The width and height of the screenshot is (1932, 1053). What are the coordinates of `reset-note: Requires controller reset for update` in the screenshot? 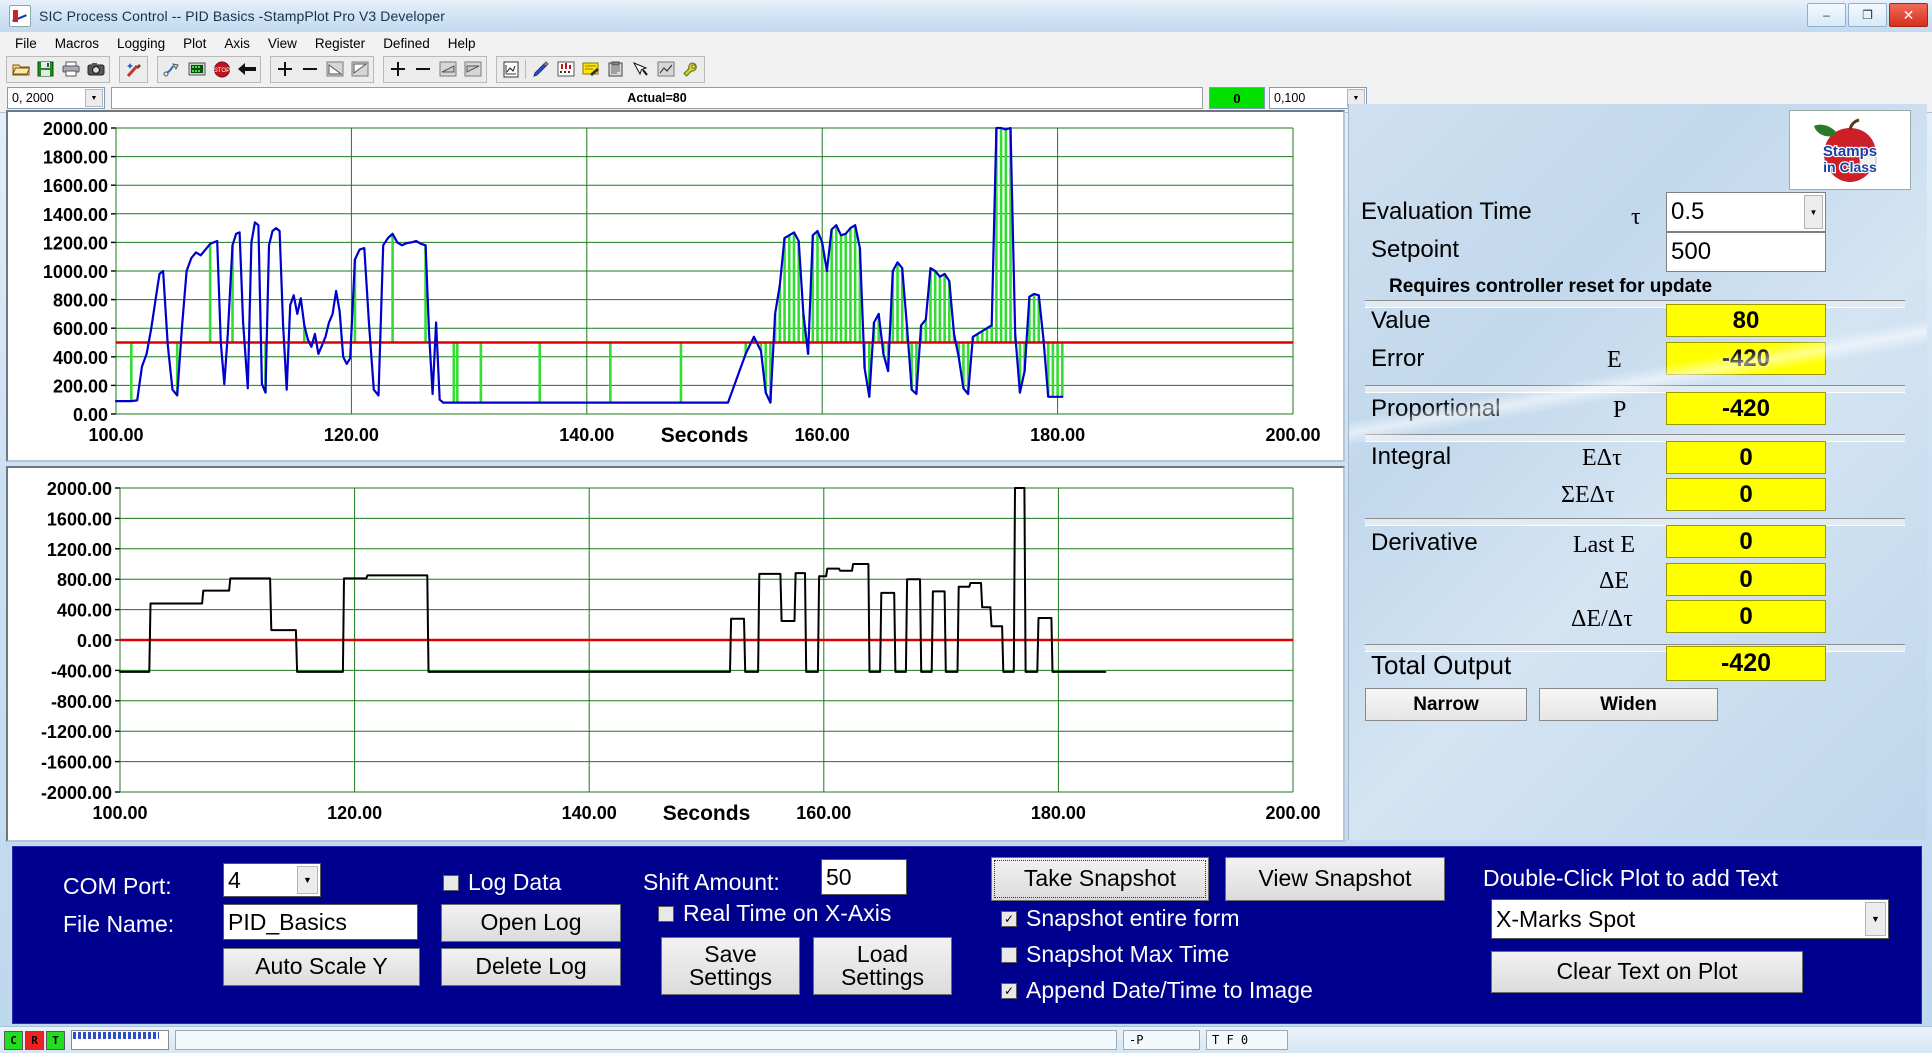 It's located at (1551, 286).